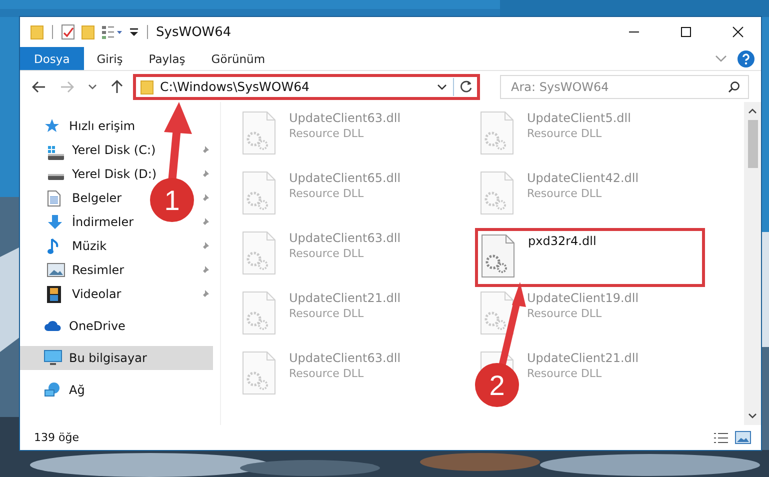 The width and height of the screenshot is (769, 477). What do you see at coordinates (53, 326) in the screenshot?
I see `cloud-icon` at bounding box center [53, 326].